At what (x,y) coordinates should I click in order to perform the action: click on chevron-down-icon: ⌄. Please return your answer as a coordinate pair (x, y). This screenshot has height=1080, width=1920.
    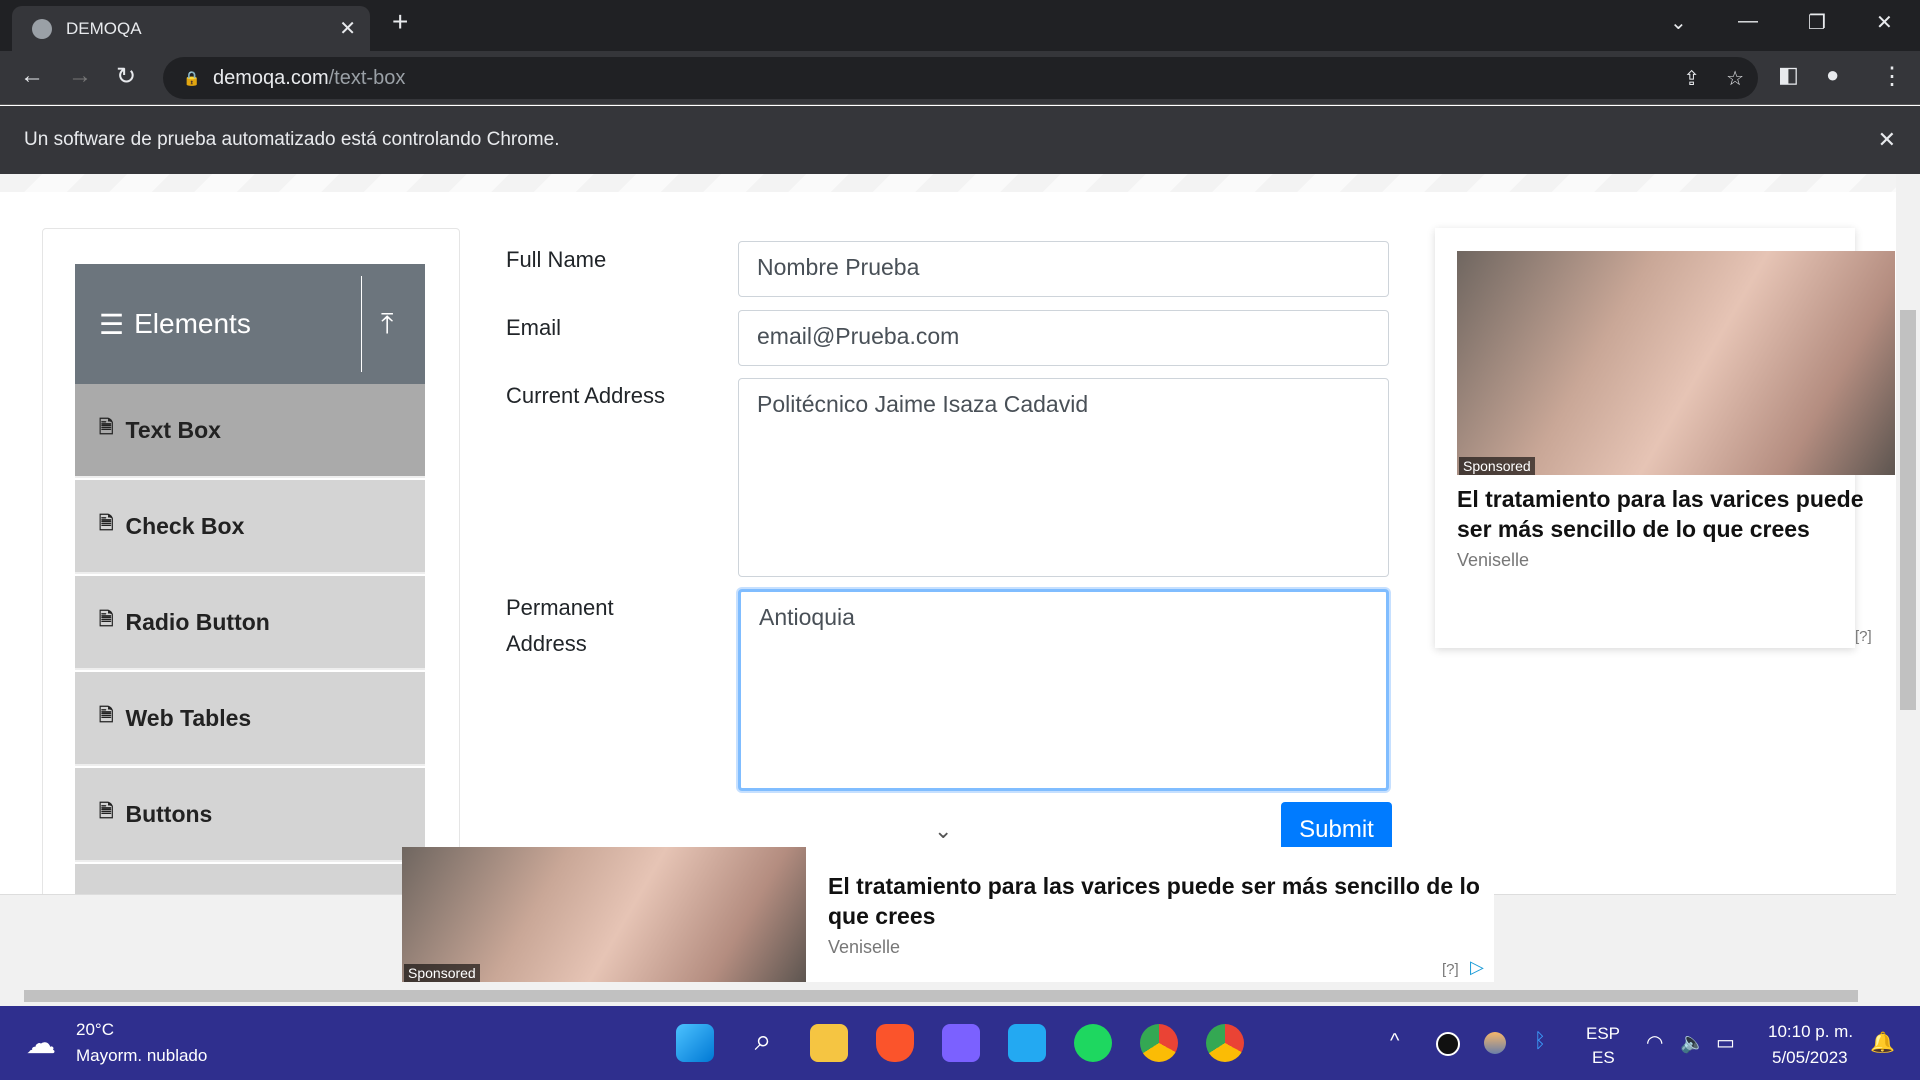
    Looking at the image, I should click on (943, 831).